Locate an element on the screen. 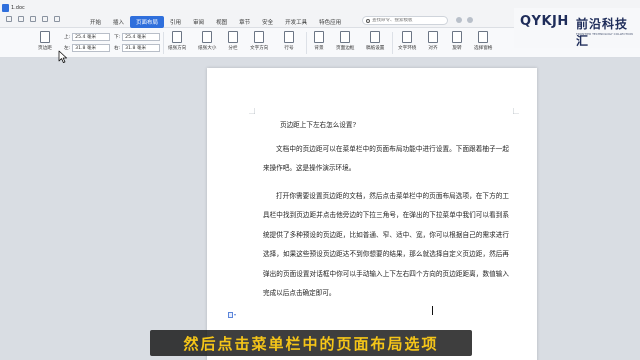 The width and height of the screenshot is (640, 360). page-border-label: 页面边框 is located at coordinates (345, 48).